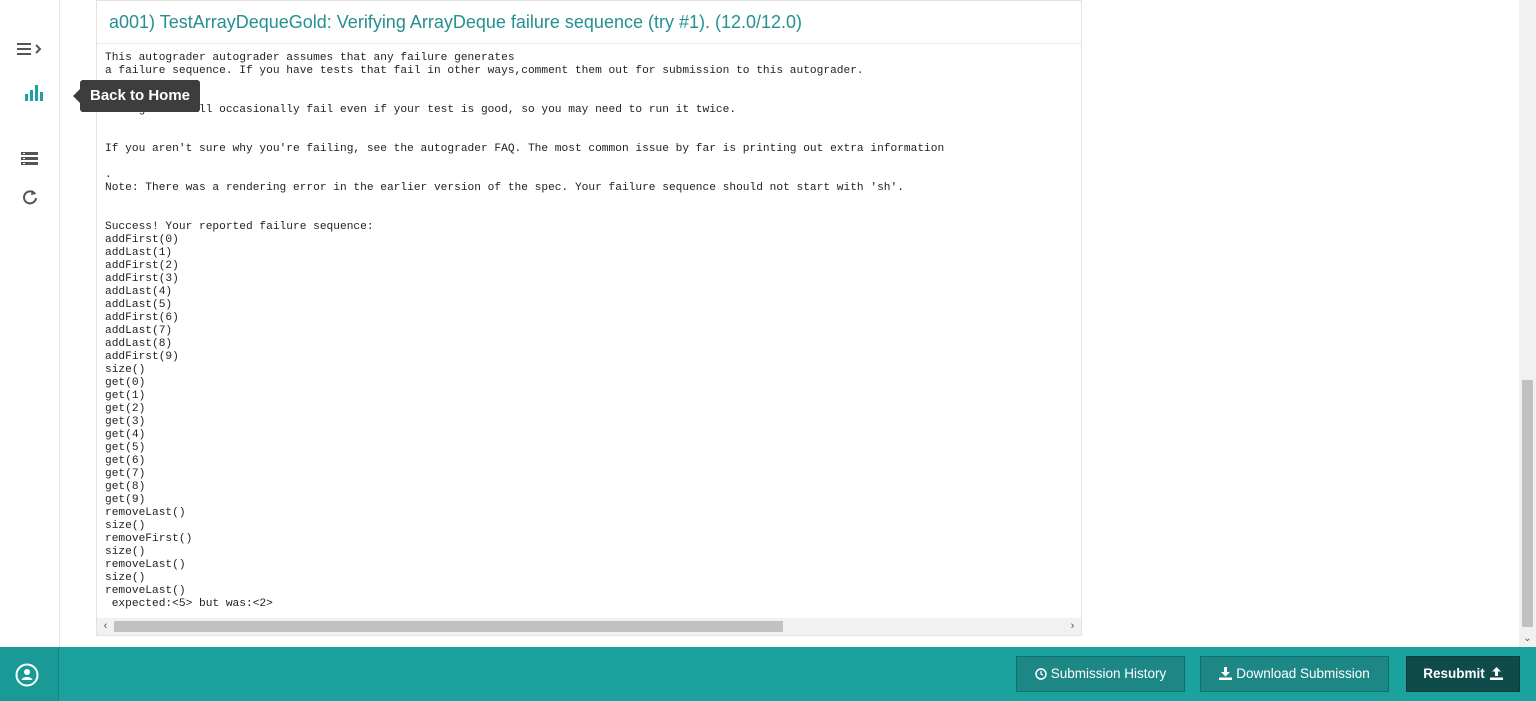 Image resolution: width=1536 pixels, height=701 pixels. I want to click on server-list-icon, so click(29, 161).